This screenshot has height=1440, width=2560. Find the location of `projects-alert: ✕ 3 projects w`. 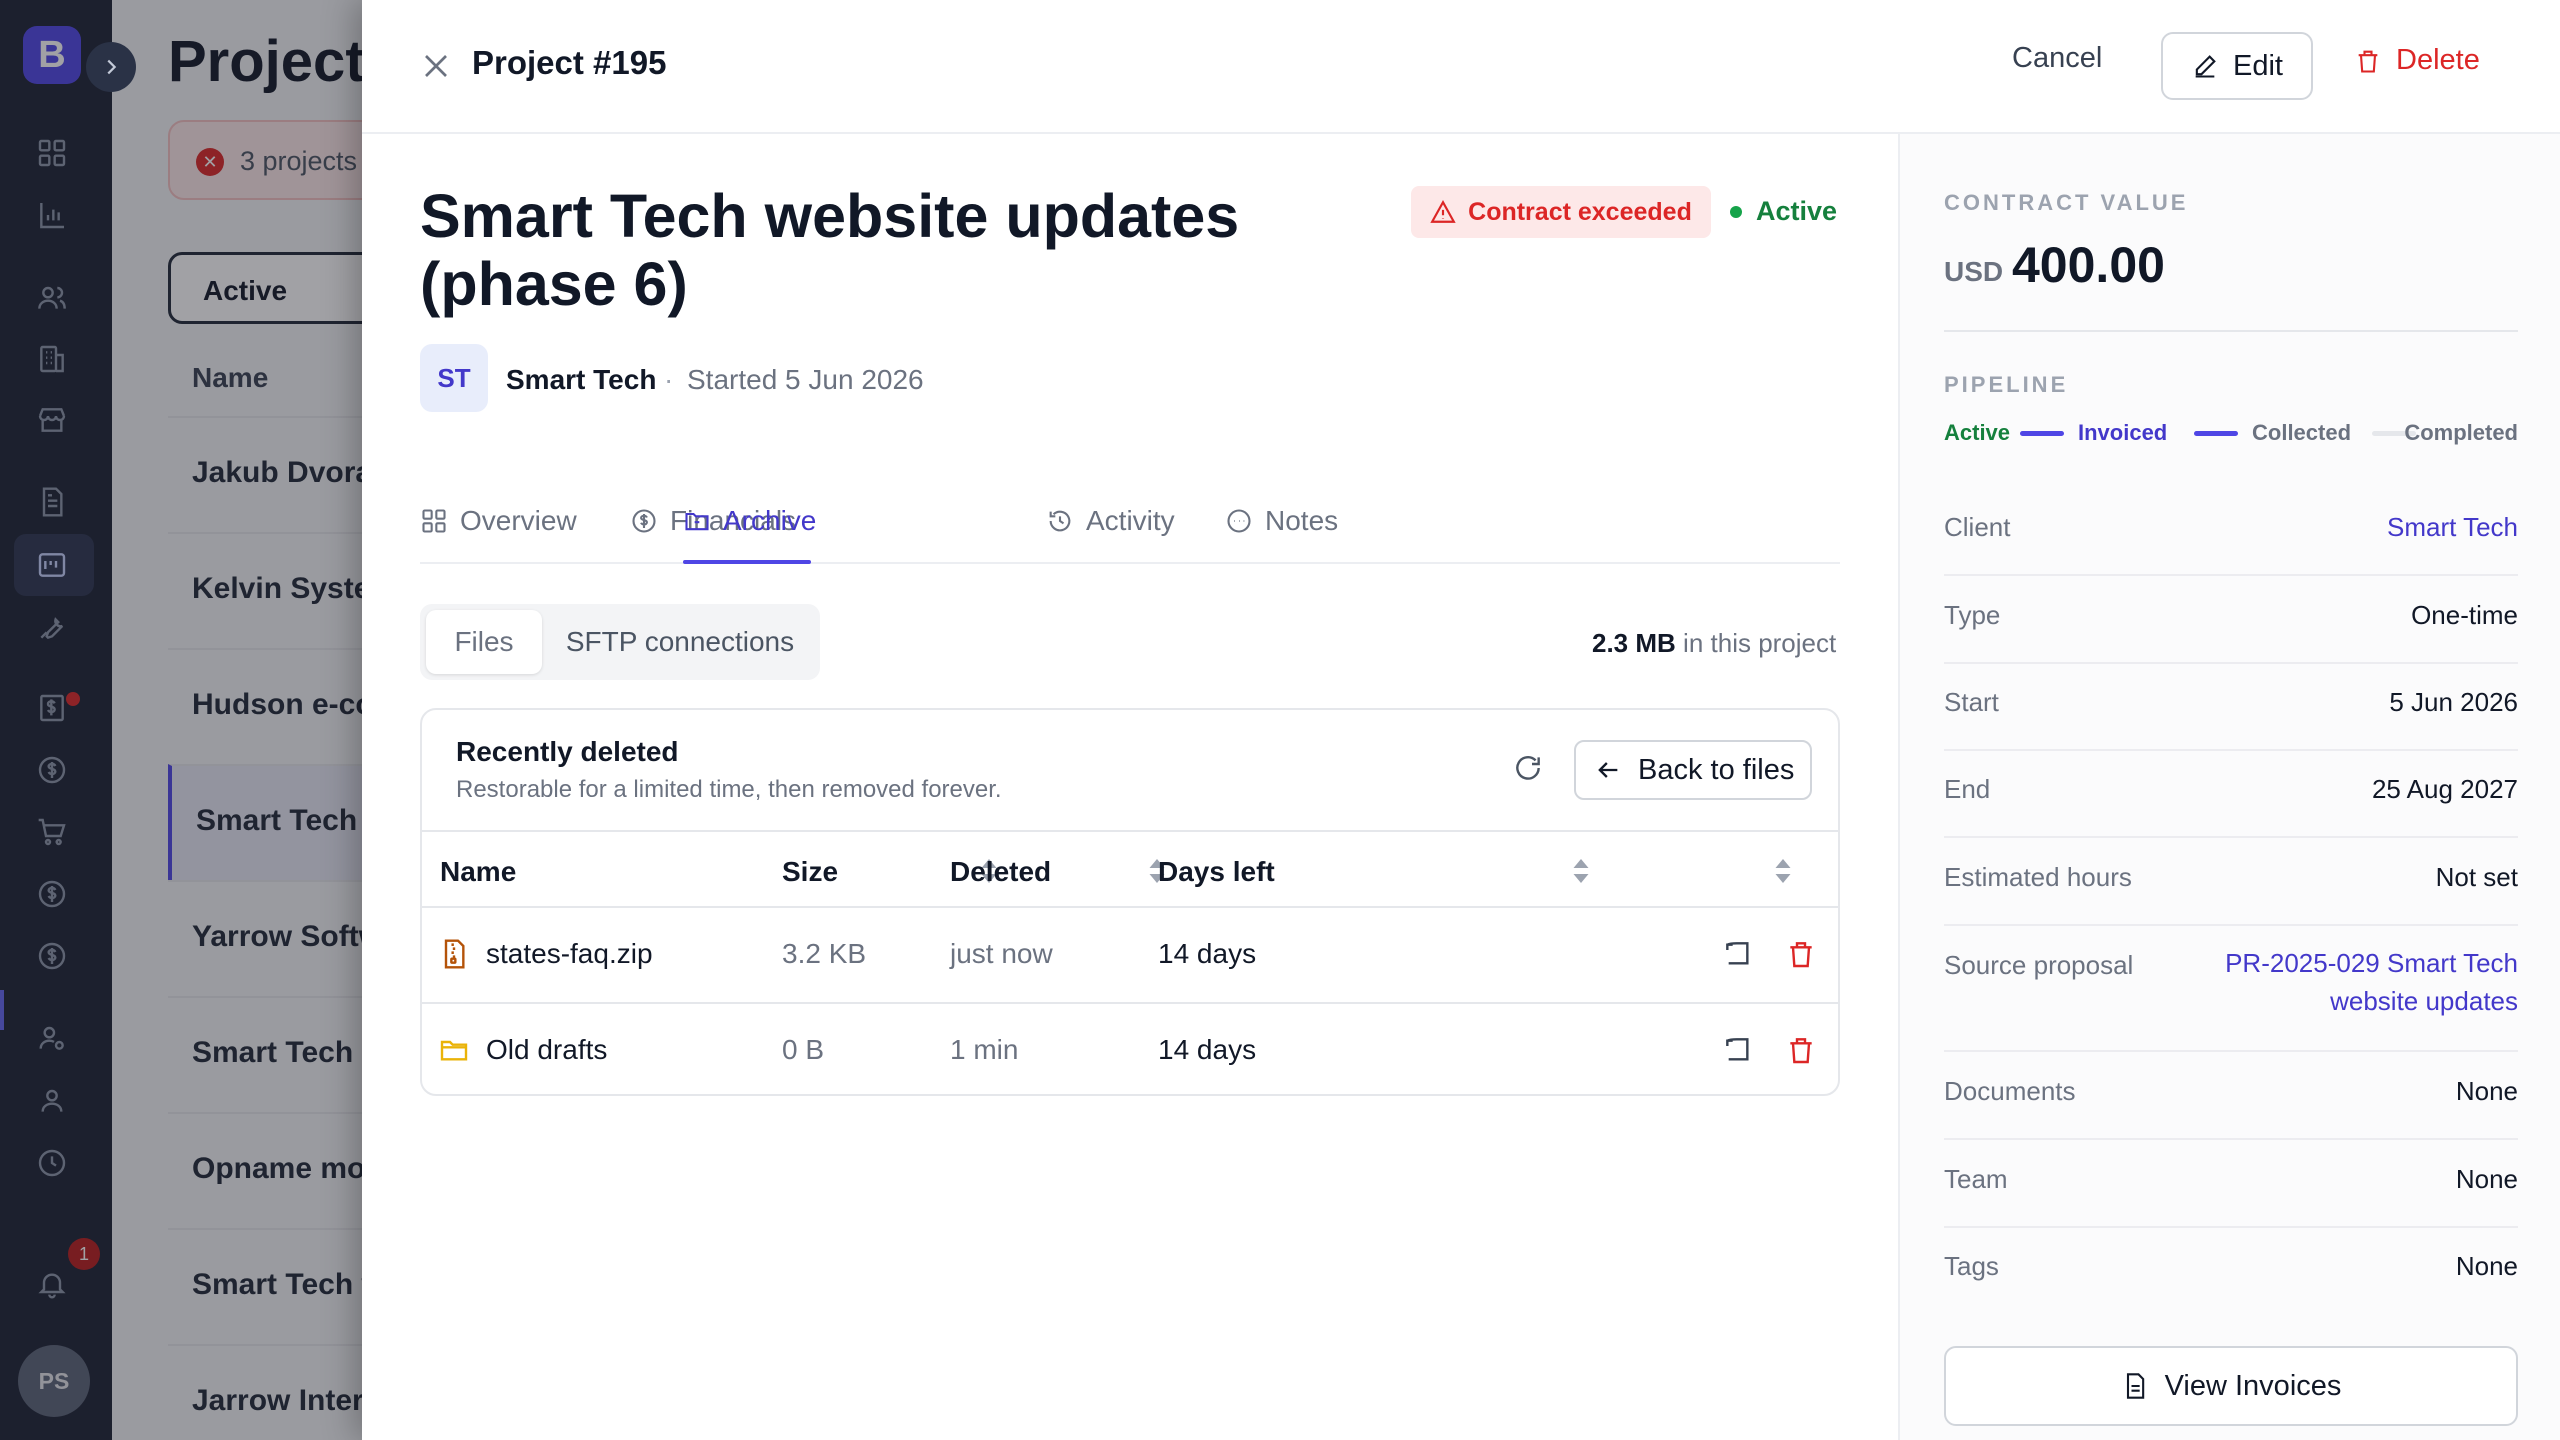

projects-alert: ✕ 3 projects w is located at coordinates (265, 160).